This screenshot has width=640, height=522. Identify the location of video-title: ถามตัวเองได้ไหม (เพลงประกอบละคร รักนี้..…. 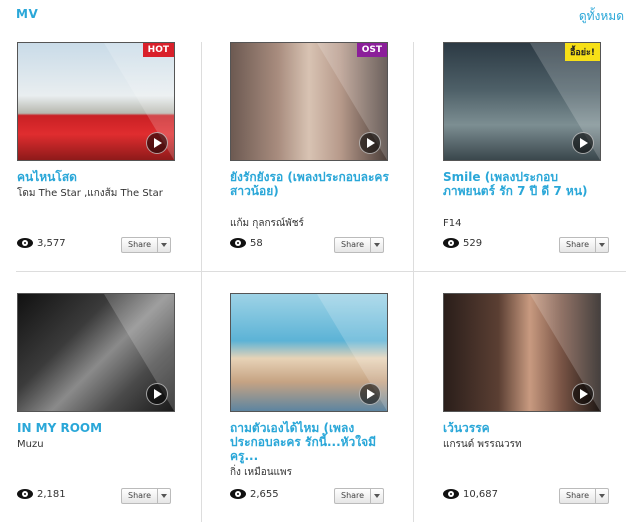
(310, 442).